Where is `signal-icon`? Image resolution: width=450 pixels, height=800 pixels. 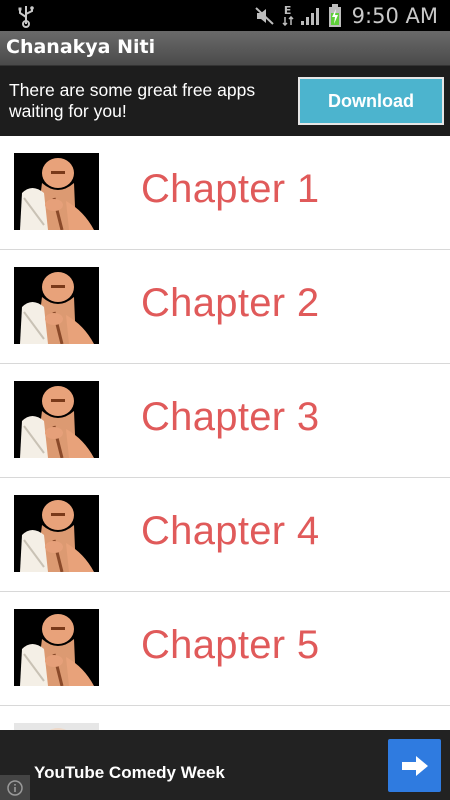 signal-icon is located at coordinates (311, 16).